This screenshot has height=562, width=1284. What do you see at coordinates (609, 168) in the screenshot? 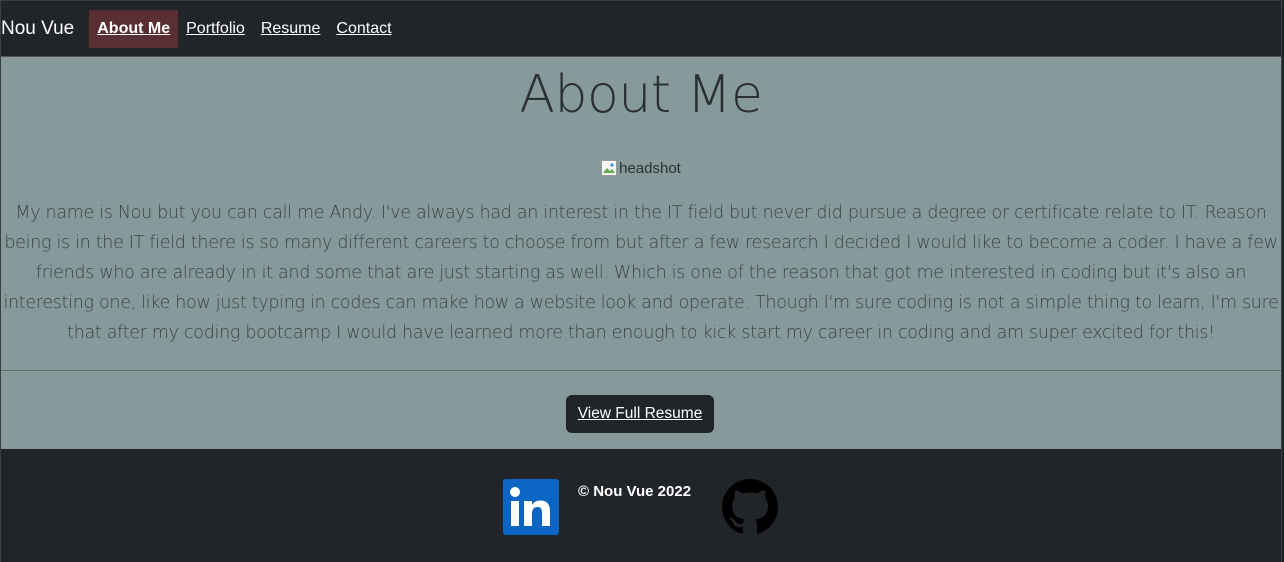
I see `broken-image-icon` at bounding box center [609, 168].